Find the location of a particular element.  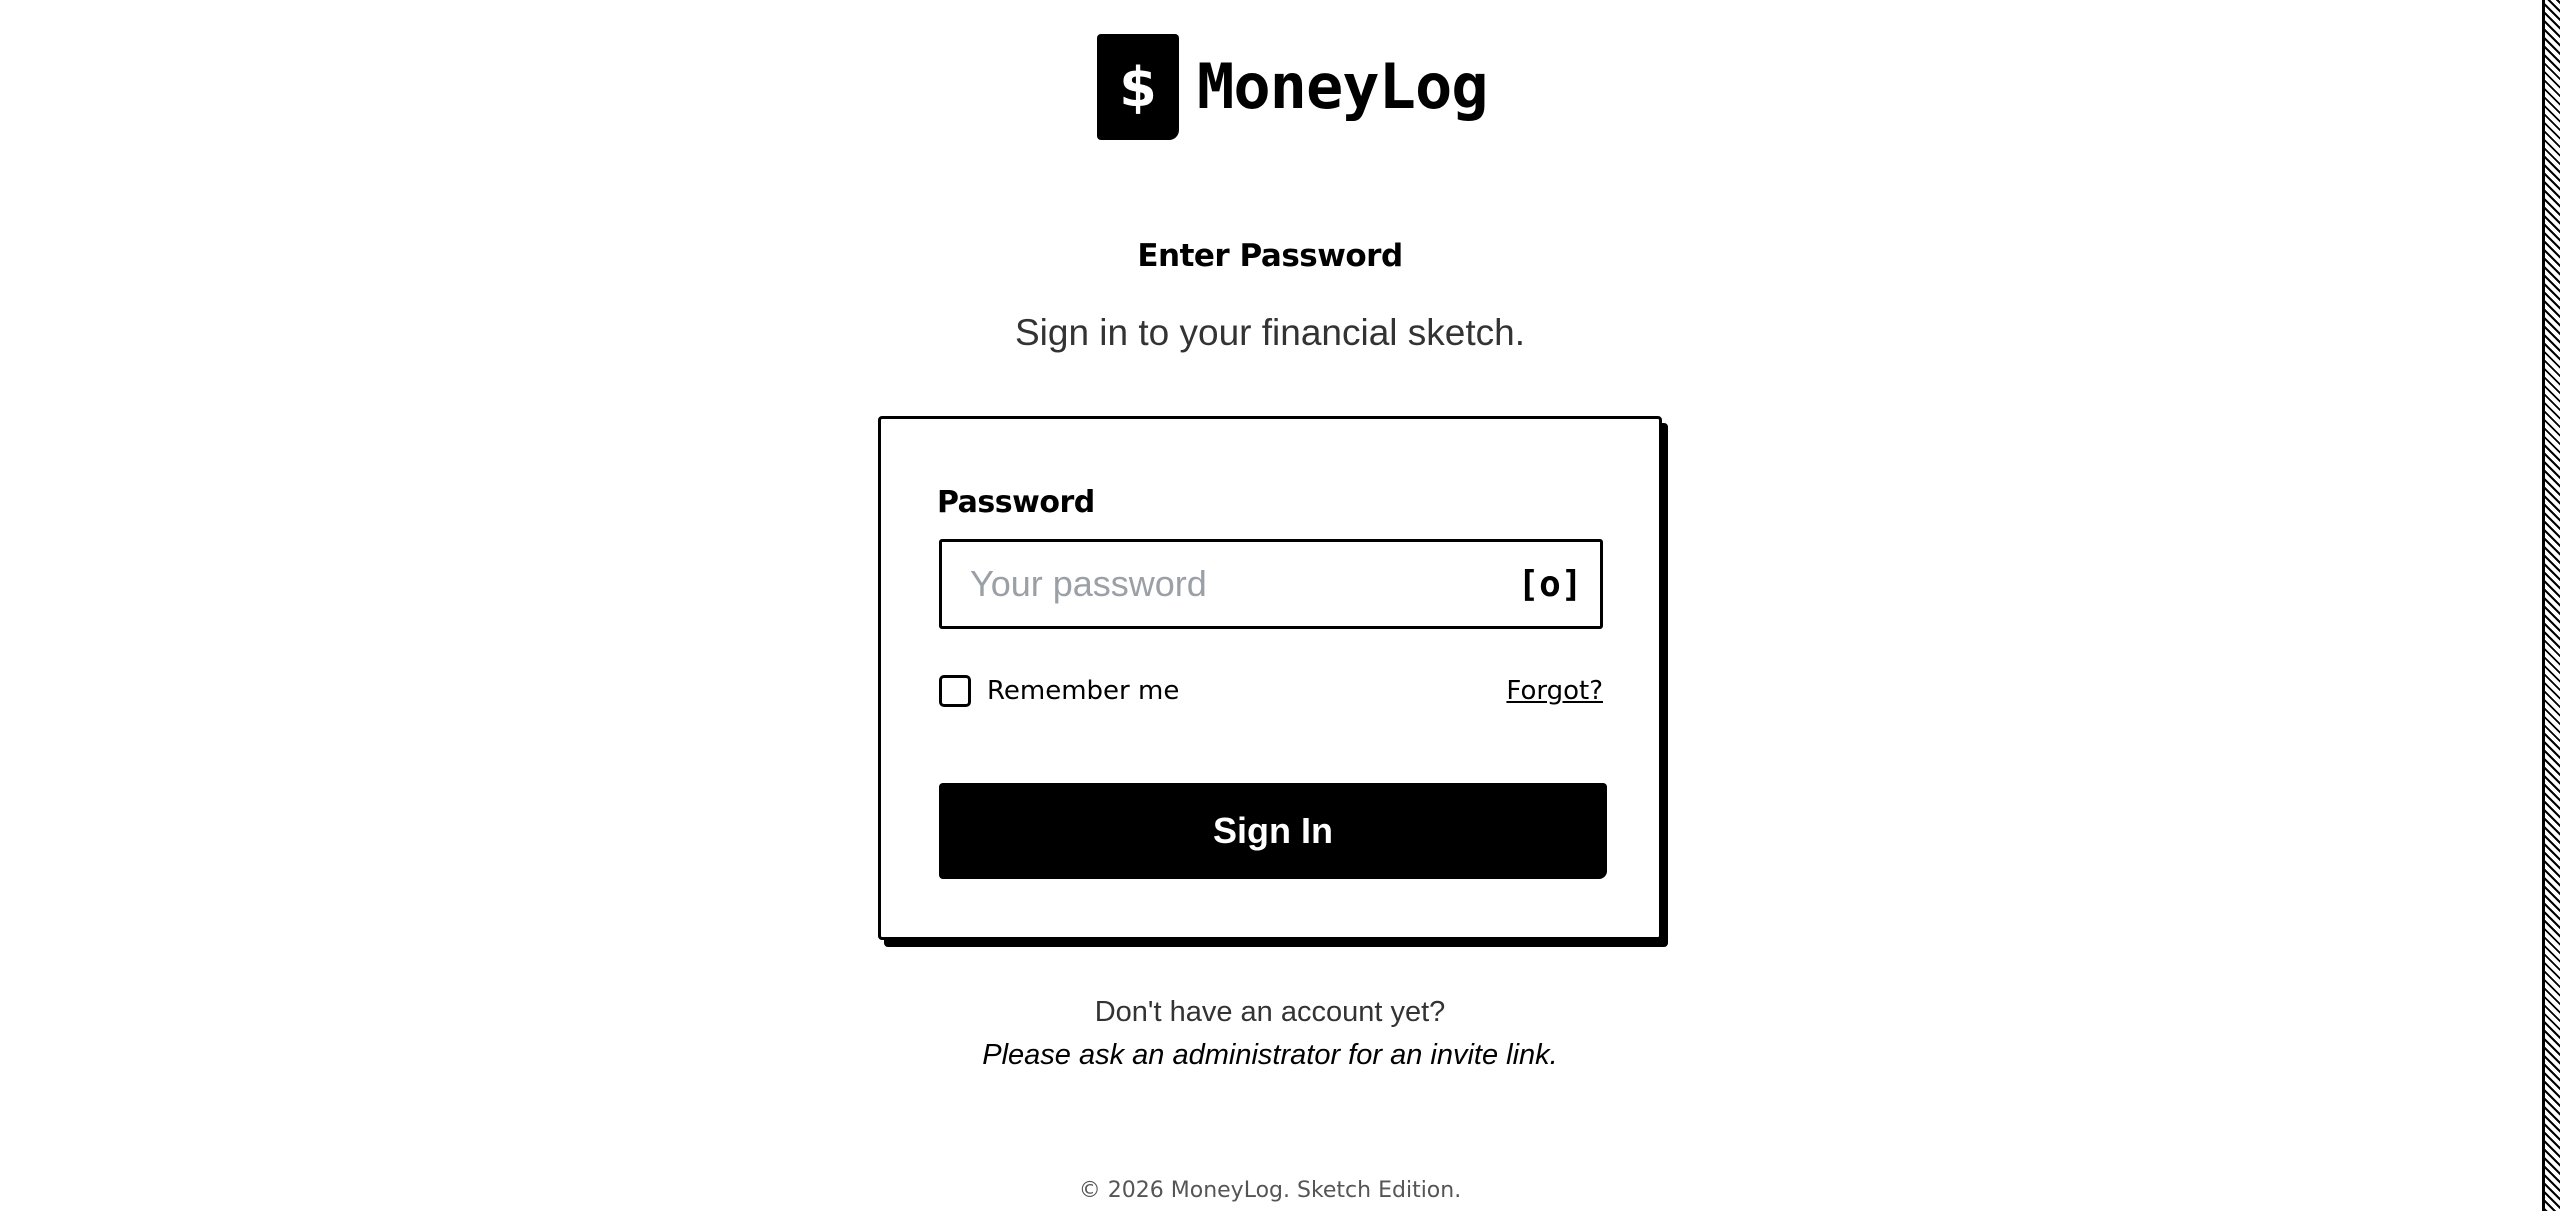

password-field: [o] is located at coordinates (1271, 584).